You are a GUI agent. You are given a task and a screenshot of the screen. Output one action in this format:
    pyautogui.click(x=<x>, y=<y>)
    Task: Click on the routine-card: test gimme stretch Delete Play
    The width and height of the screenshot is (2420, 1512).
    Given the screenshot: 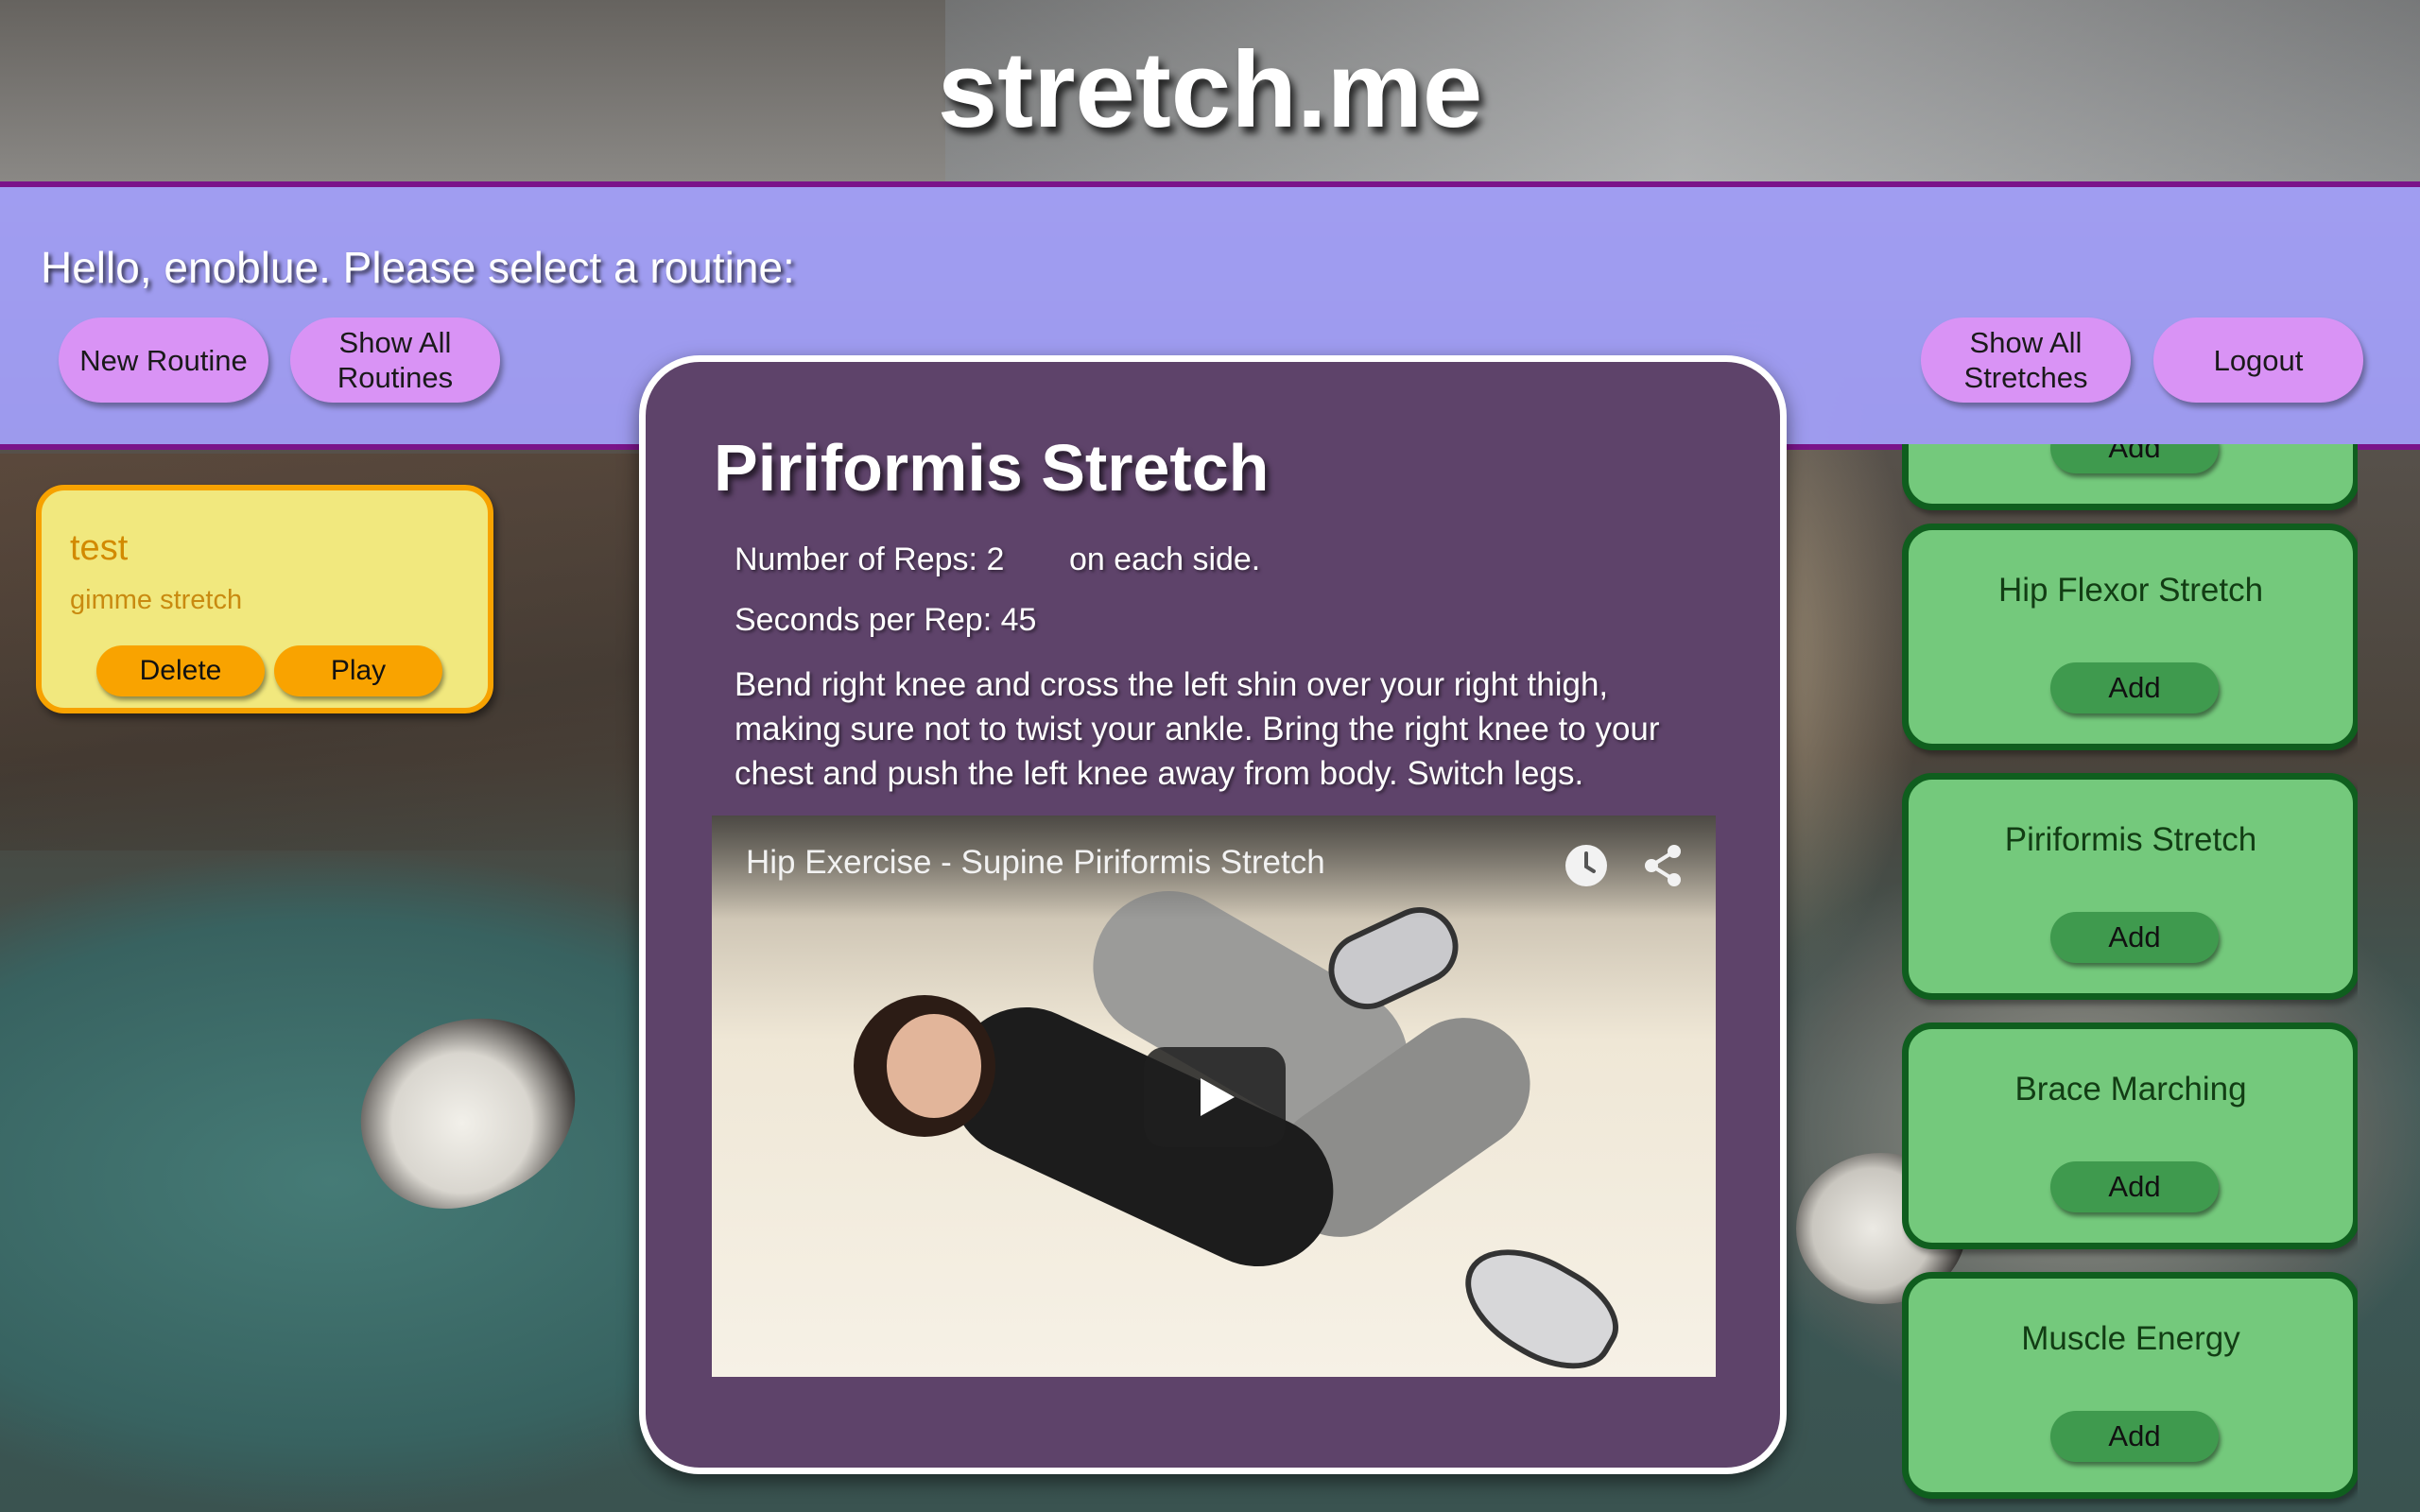 What is the action you would take?
    pyautogui.click(x=264, y=599)
    